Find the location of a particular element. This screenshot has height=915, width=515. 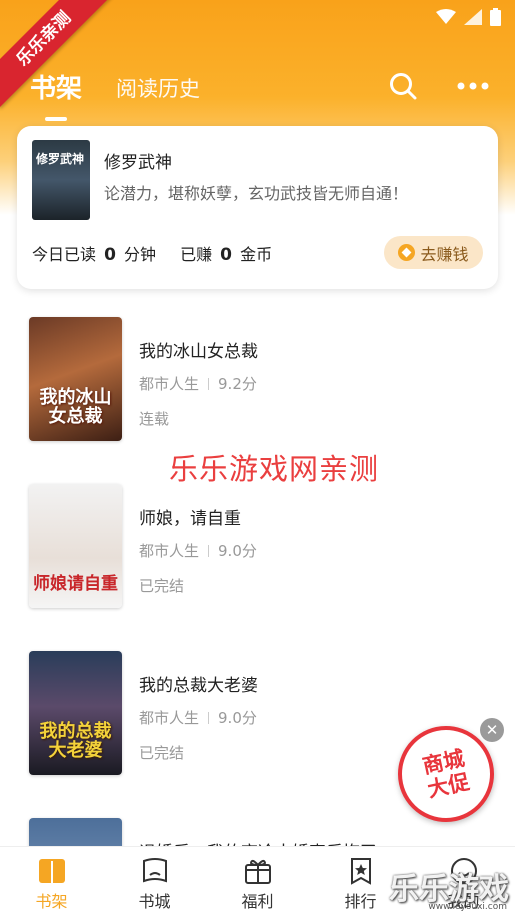

nav-bookshelf: 书架 is located at coordinates (51, 881).